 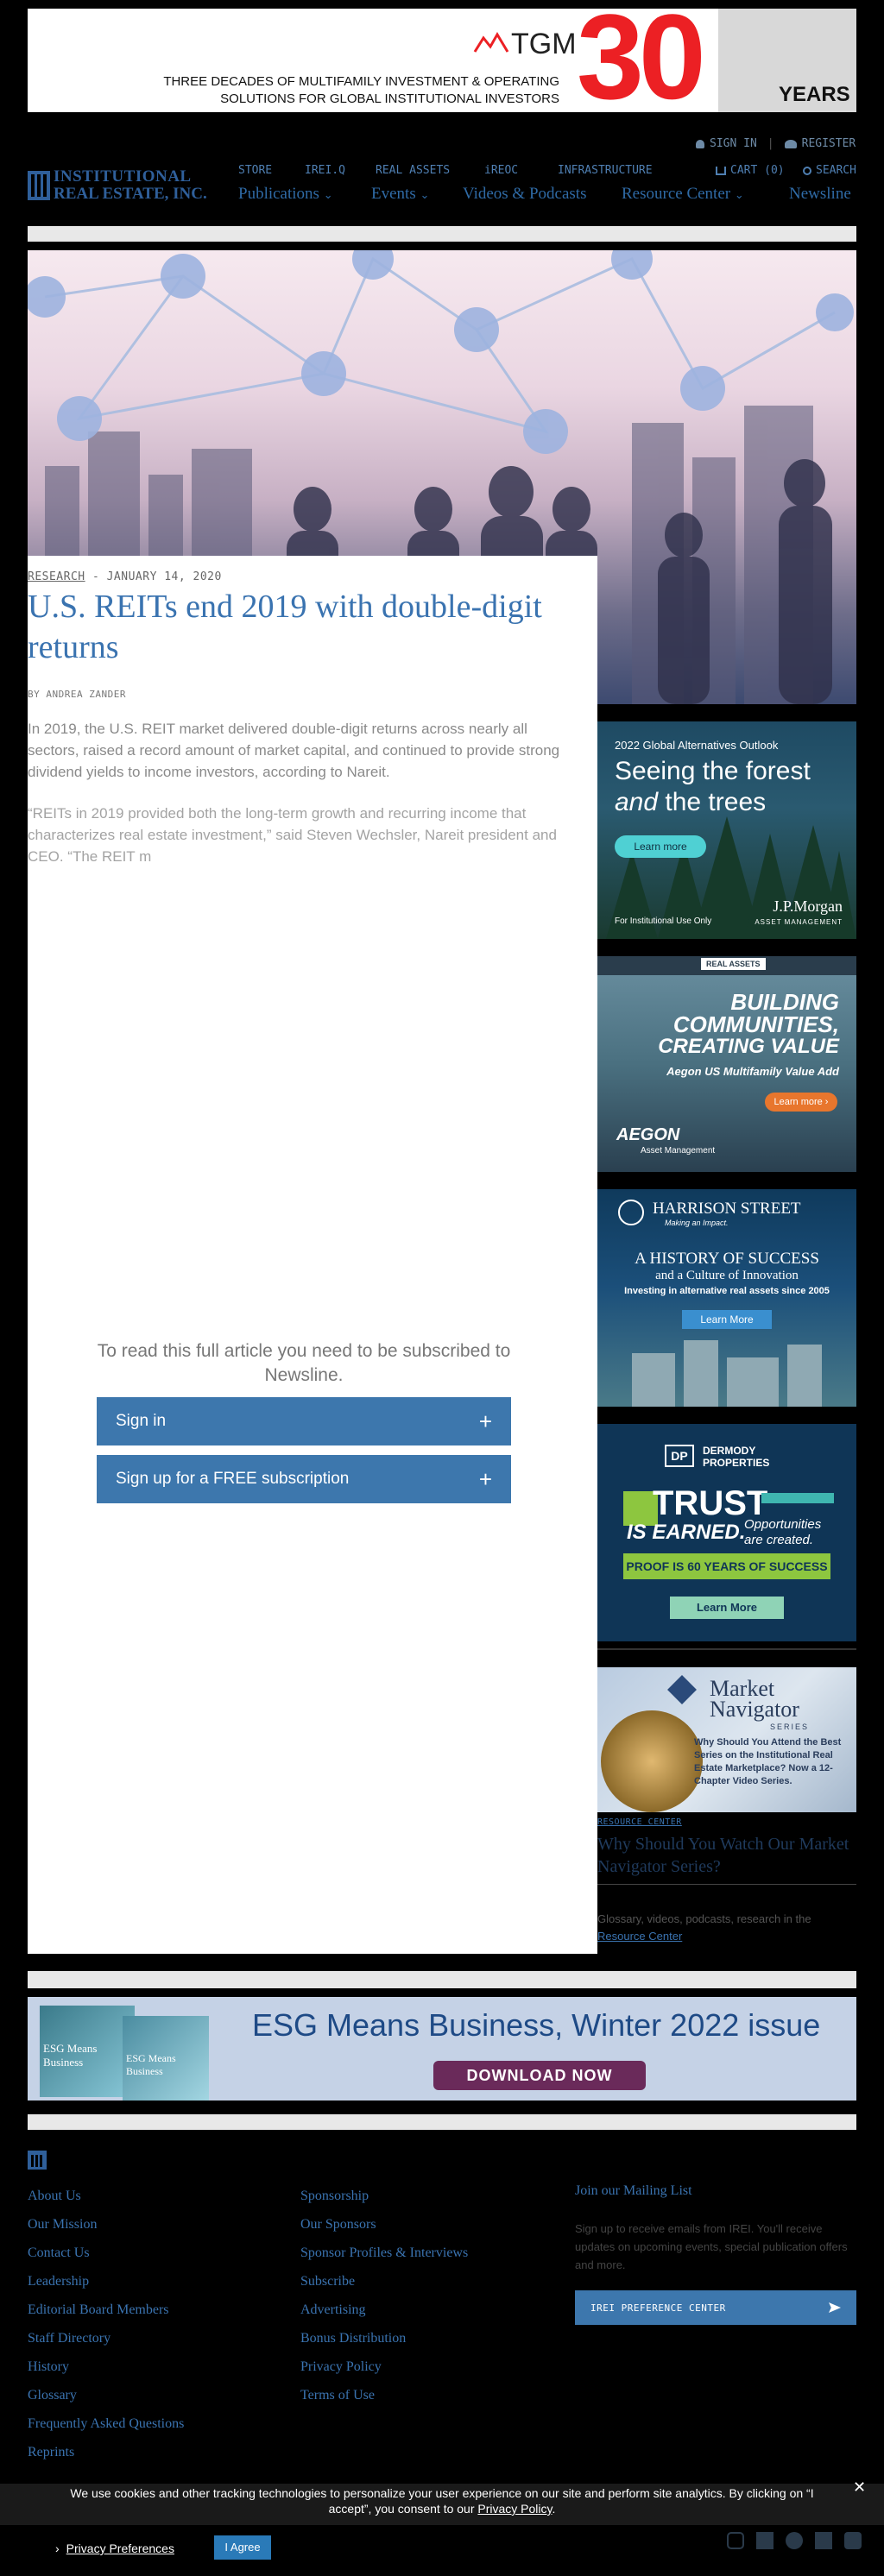 What do you see at coordinates (751, 170) in the screenshot?
I see `cart-link: CART (0)` at bounding box center [751, 170].